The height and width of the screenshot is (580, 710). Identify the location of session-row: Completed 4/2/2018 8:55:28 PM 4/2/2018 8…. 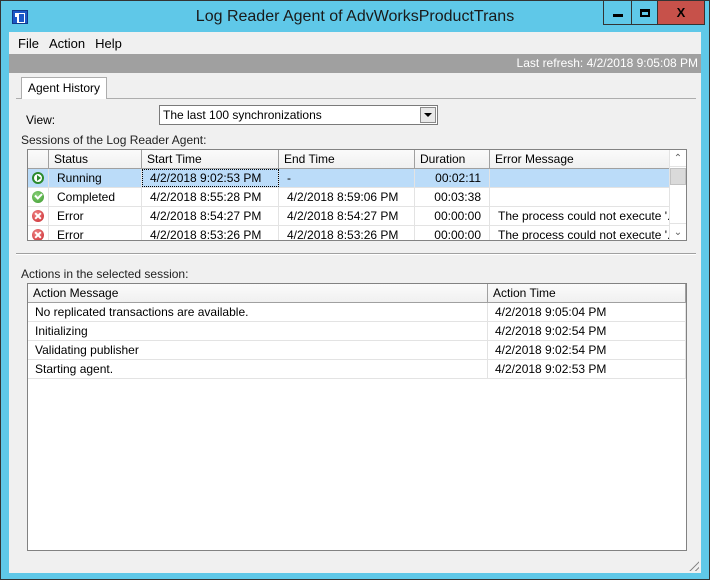
(349, 197).